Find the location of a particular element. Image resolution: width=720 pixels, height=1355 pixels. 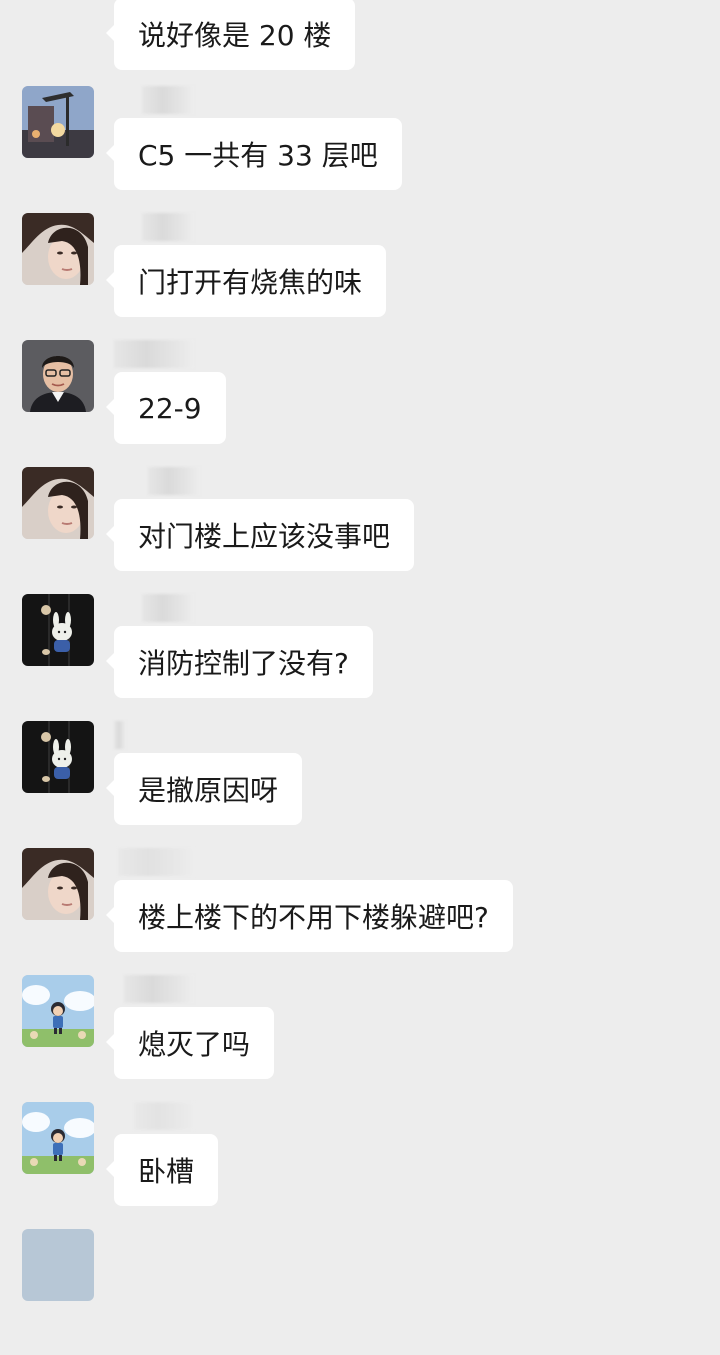

chat-message: 门打开有烧焦的味 is located at coordinates (360, 276).